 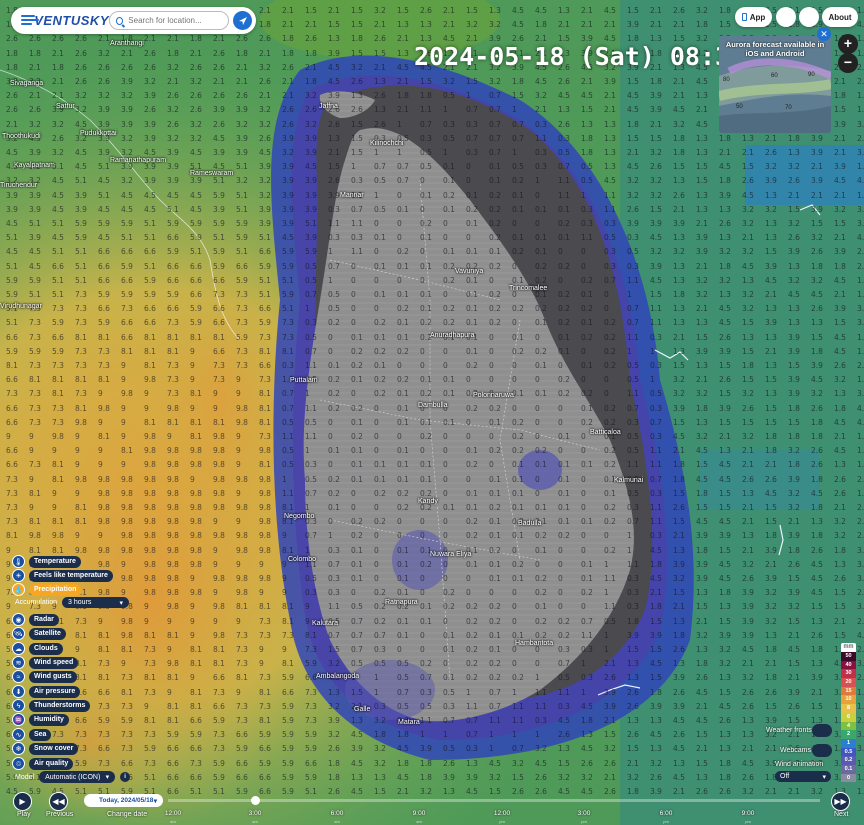 I want to click on layer-sea: ∿ Sea, so click(x=32, y=734).